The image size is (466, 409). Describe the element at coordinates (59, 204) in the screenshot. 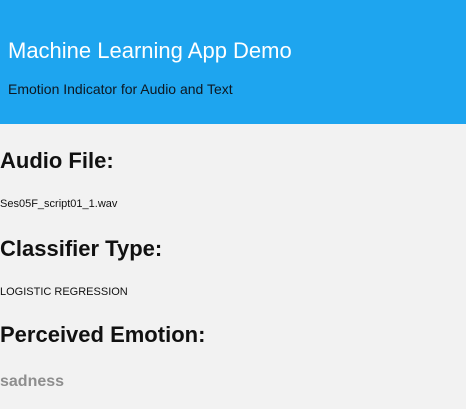

I see `audio-file-value: Ses05F_script01_1.wav` at that location.